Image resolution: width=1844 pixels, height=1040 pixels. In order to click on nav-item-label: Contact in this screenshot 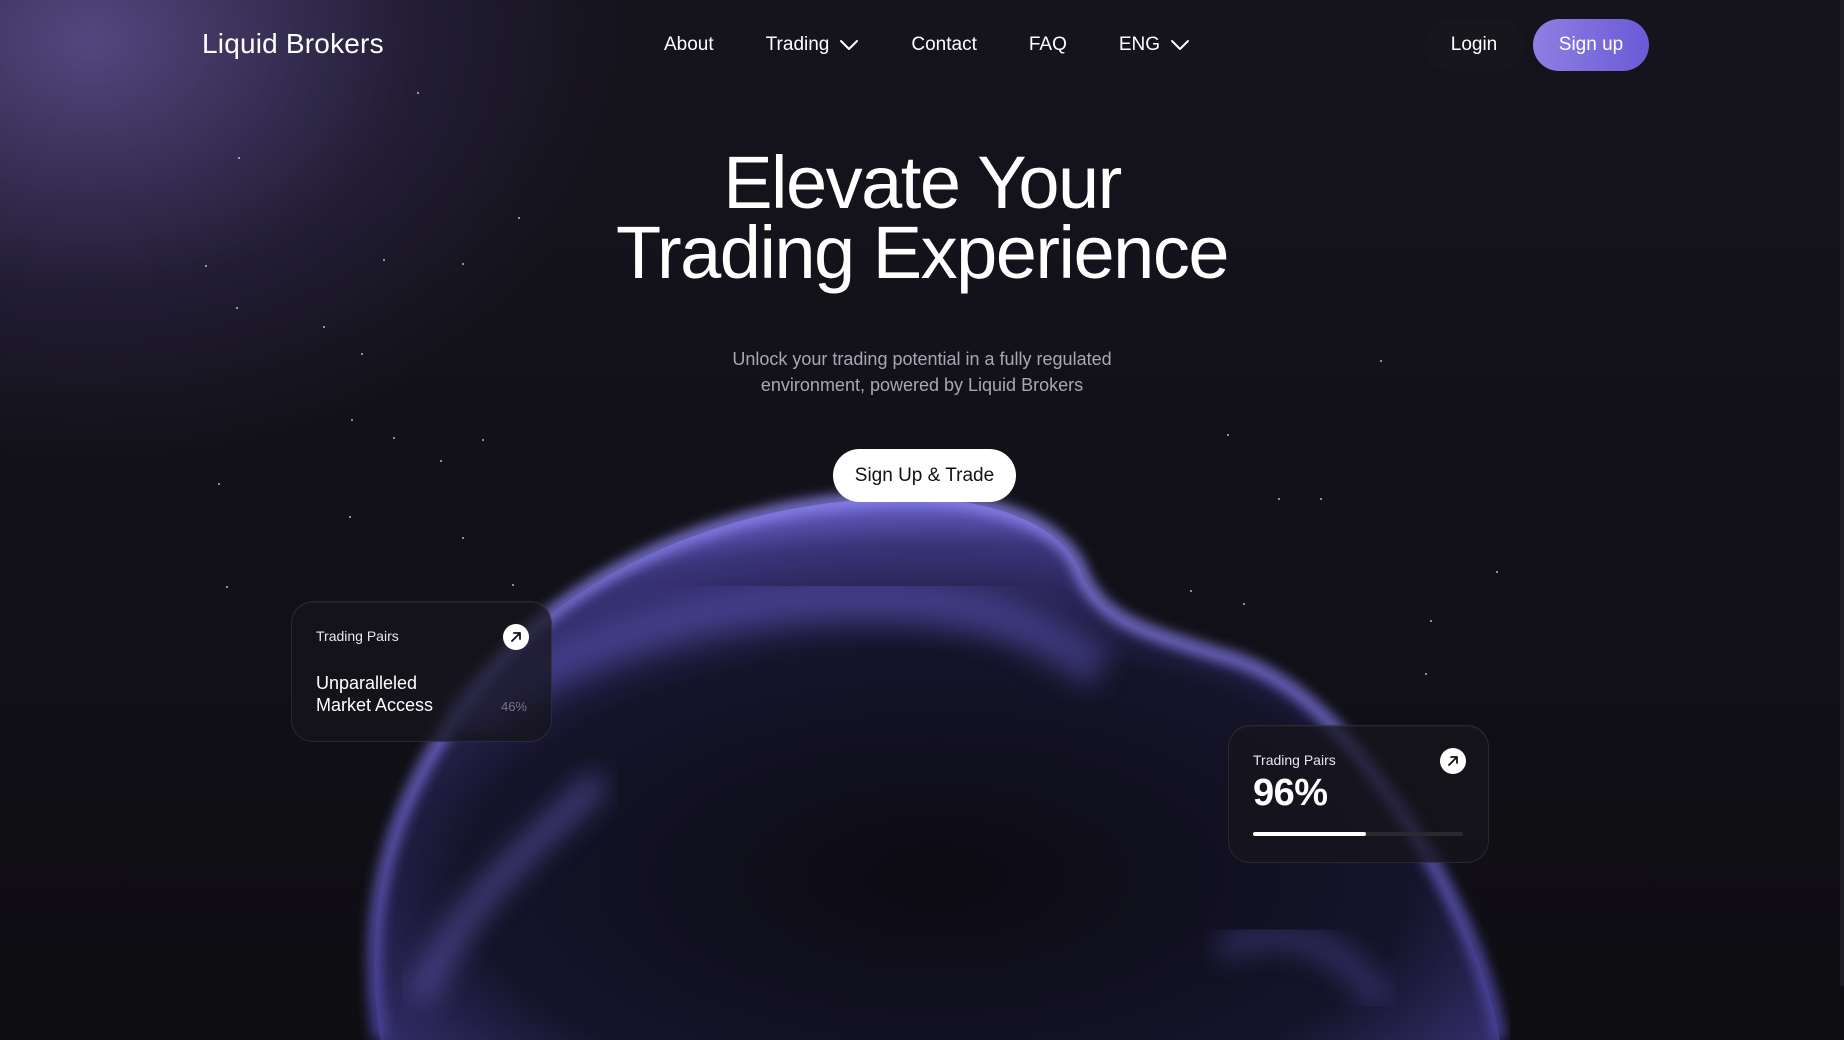, I will do `click(944, 44)`.